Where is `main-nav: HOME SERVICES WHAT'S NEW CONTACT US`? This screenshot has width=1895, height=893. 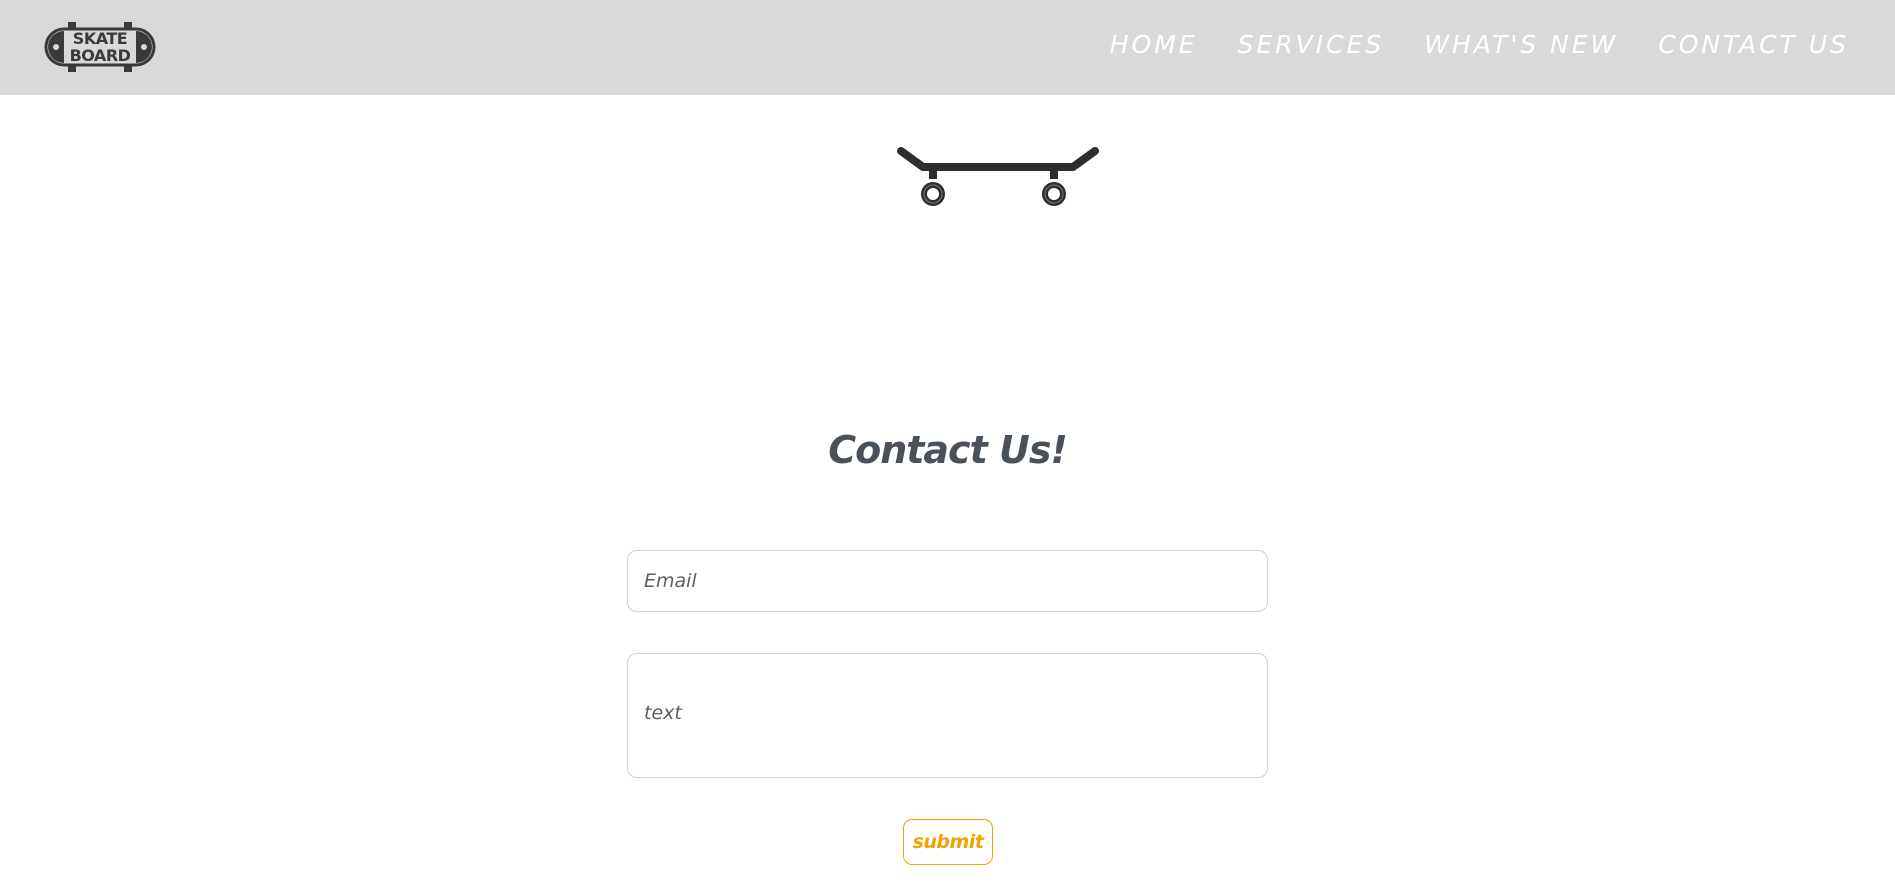
main-nav: HOME SERVICES WHAT'S NEW CONTACT US is located at coordinates (1479, 45).